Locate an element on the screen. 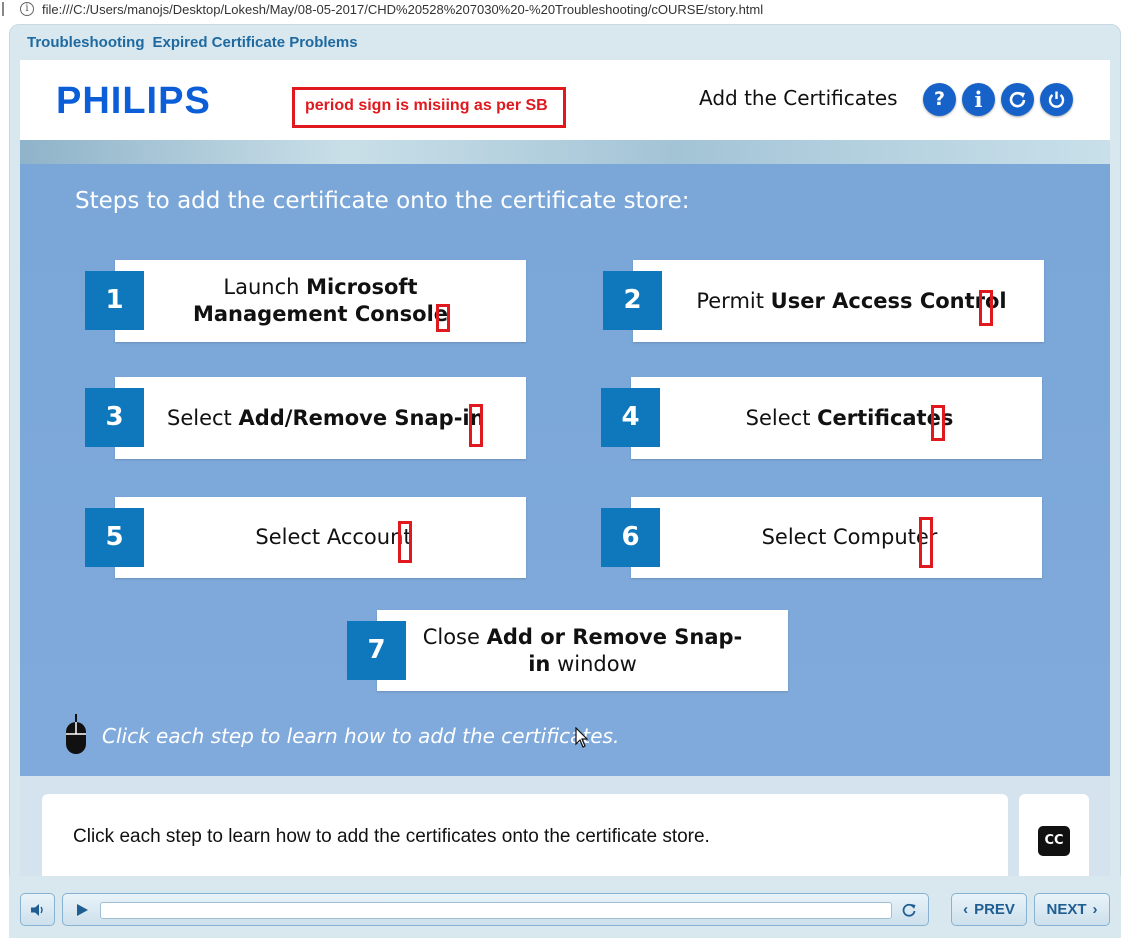 The image size is (1130, 938). replay-button is located at coordinates (1017, 99).